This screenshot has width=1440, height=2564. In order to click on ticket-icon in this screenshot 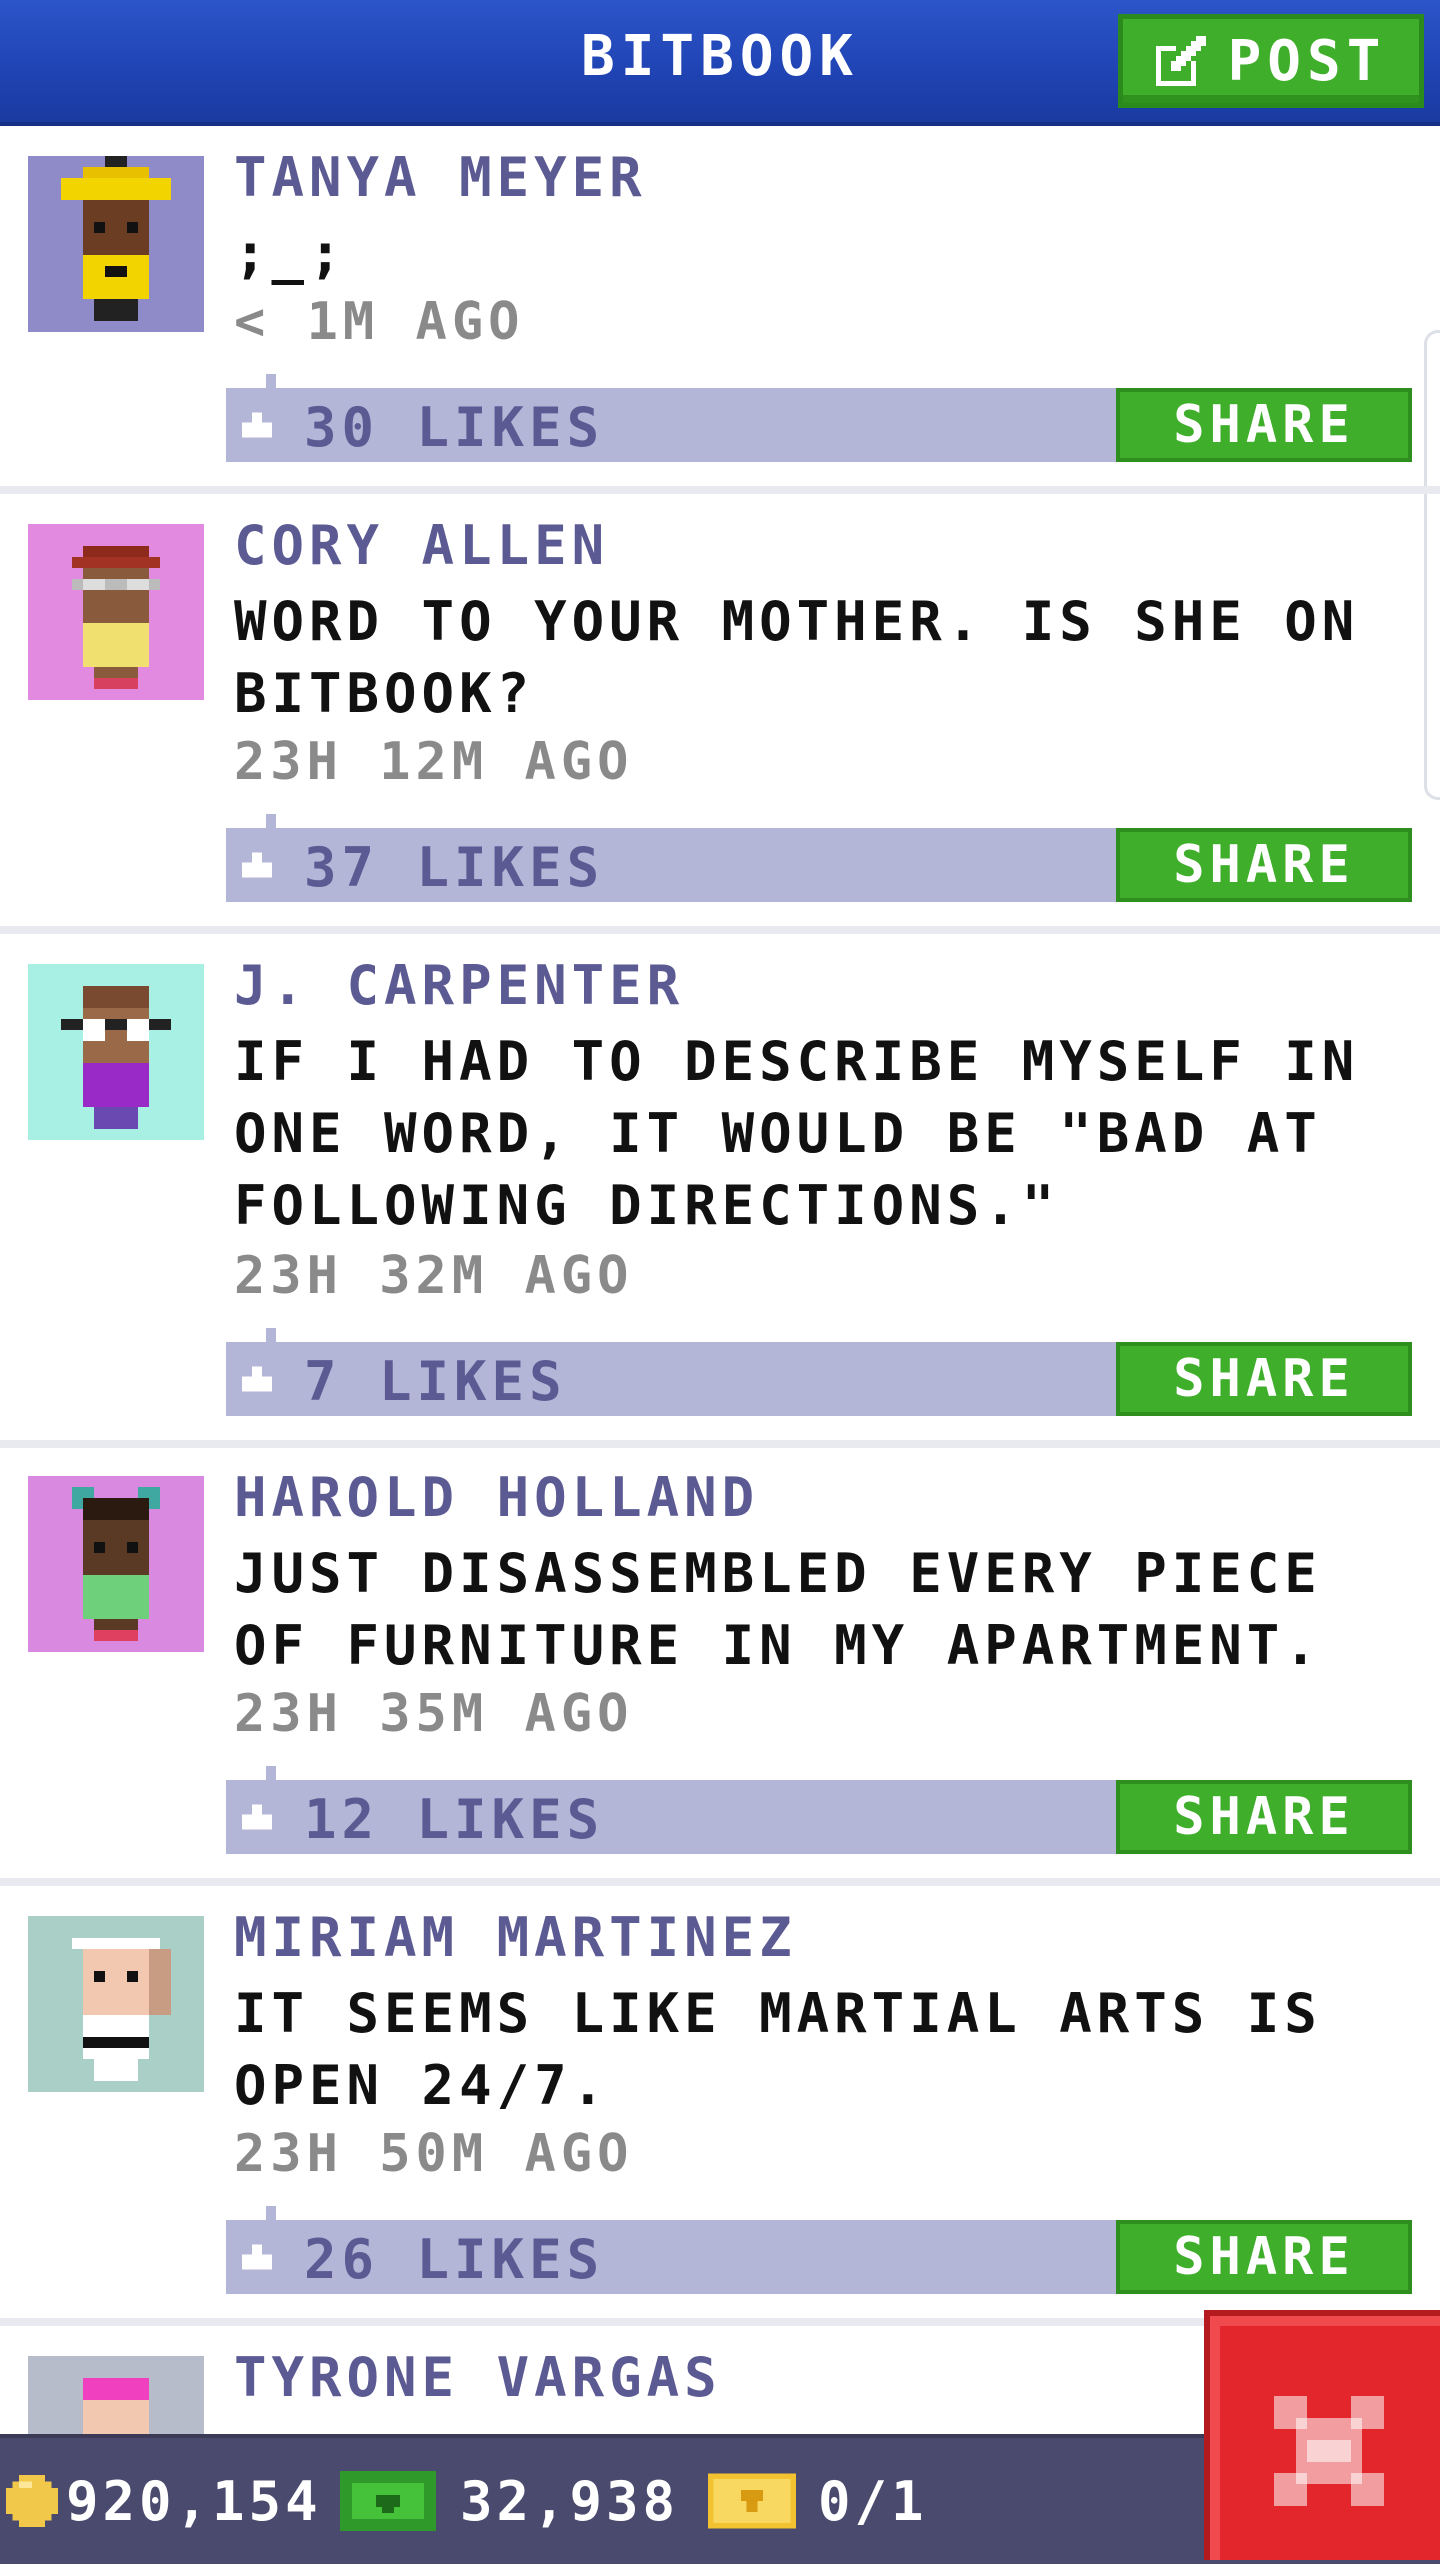, I will do `click(752, 2501)`.